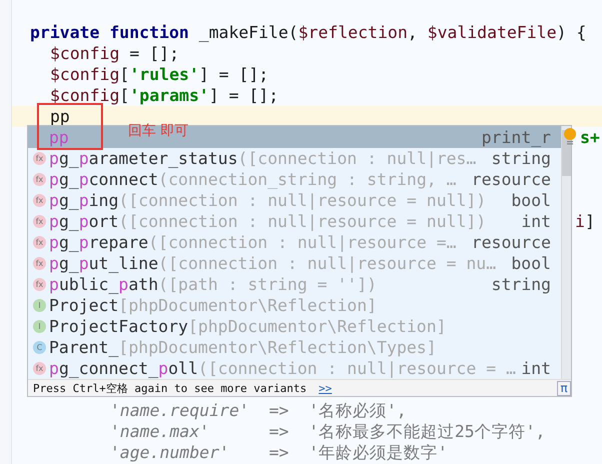 The image size is (602, 464). Describe the element at coordinates (590, 137) in the screenshot. I see `code-fragment: s+` at that location.